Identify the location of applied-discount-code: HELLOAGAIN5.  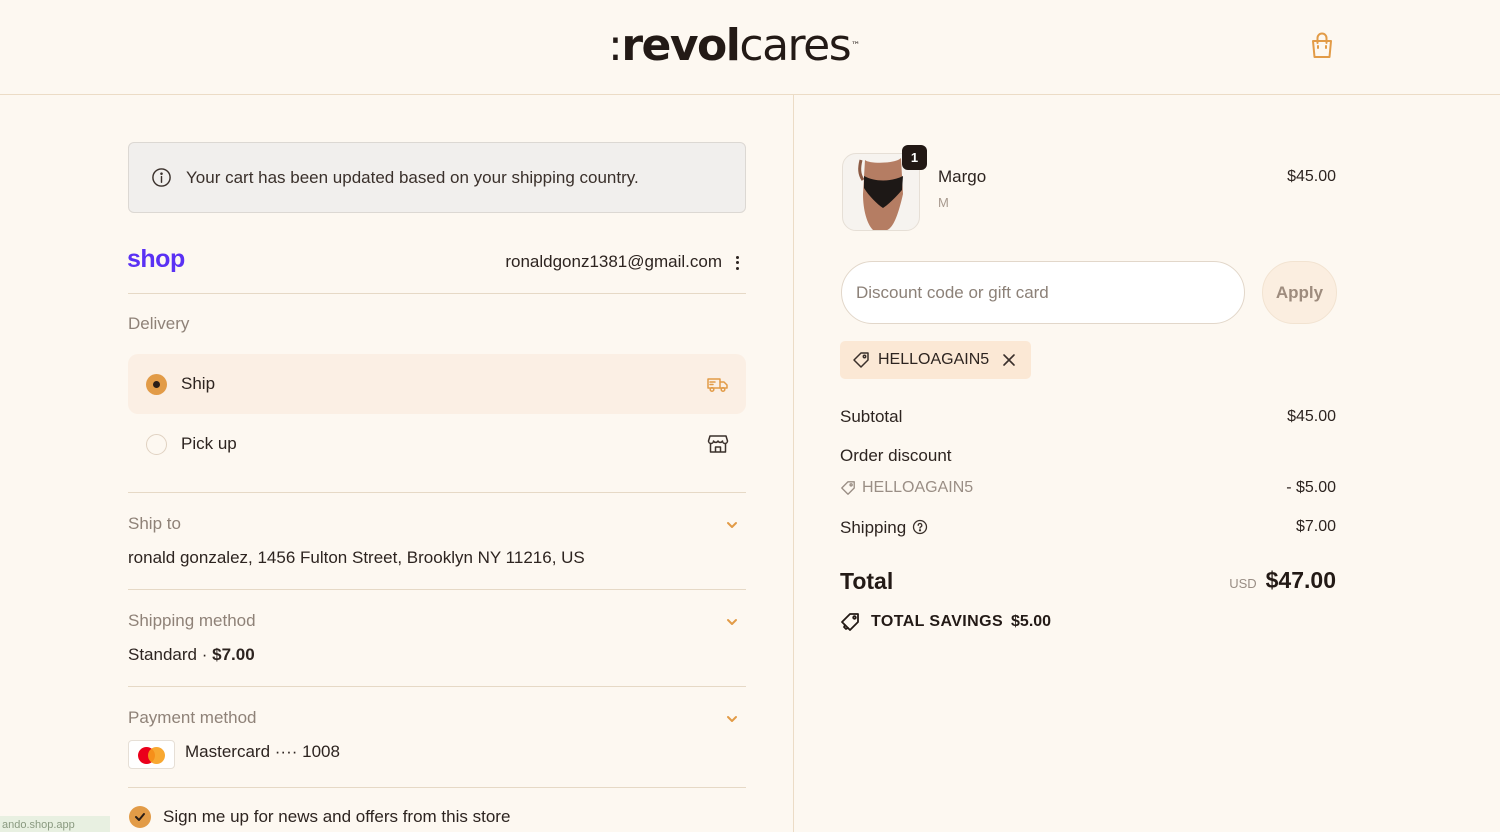
(934, 359).